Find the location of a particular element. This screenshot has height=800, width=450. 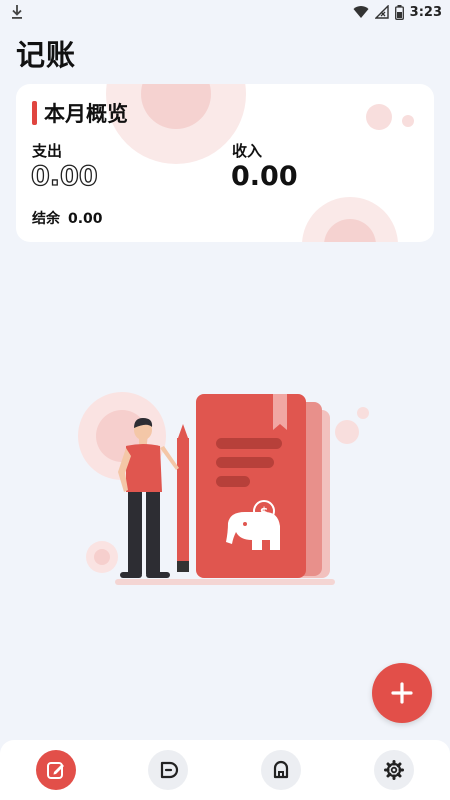

balance-row: 结余 0.00 is located at coordinates (67, 218).